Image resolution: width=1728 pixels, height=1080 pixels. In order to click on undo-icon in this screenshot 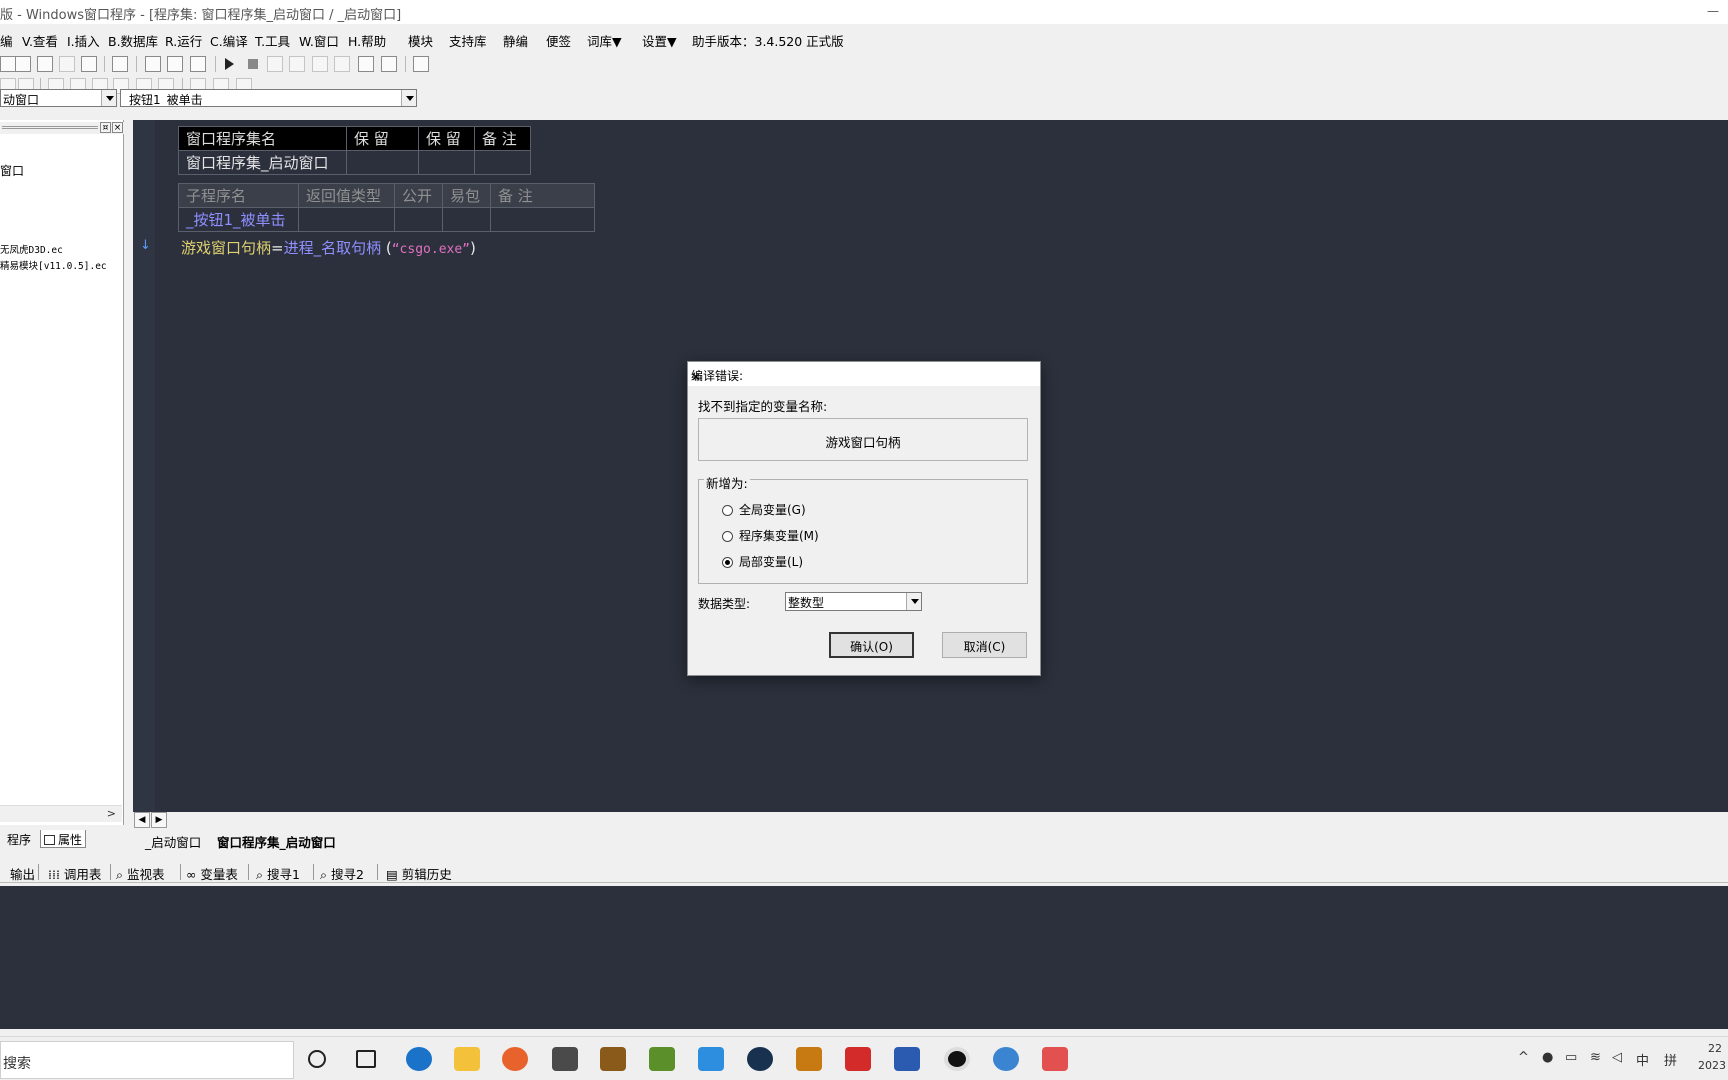, I will do `click(89, 64)`.